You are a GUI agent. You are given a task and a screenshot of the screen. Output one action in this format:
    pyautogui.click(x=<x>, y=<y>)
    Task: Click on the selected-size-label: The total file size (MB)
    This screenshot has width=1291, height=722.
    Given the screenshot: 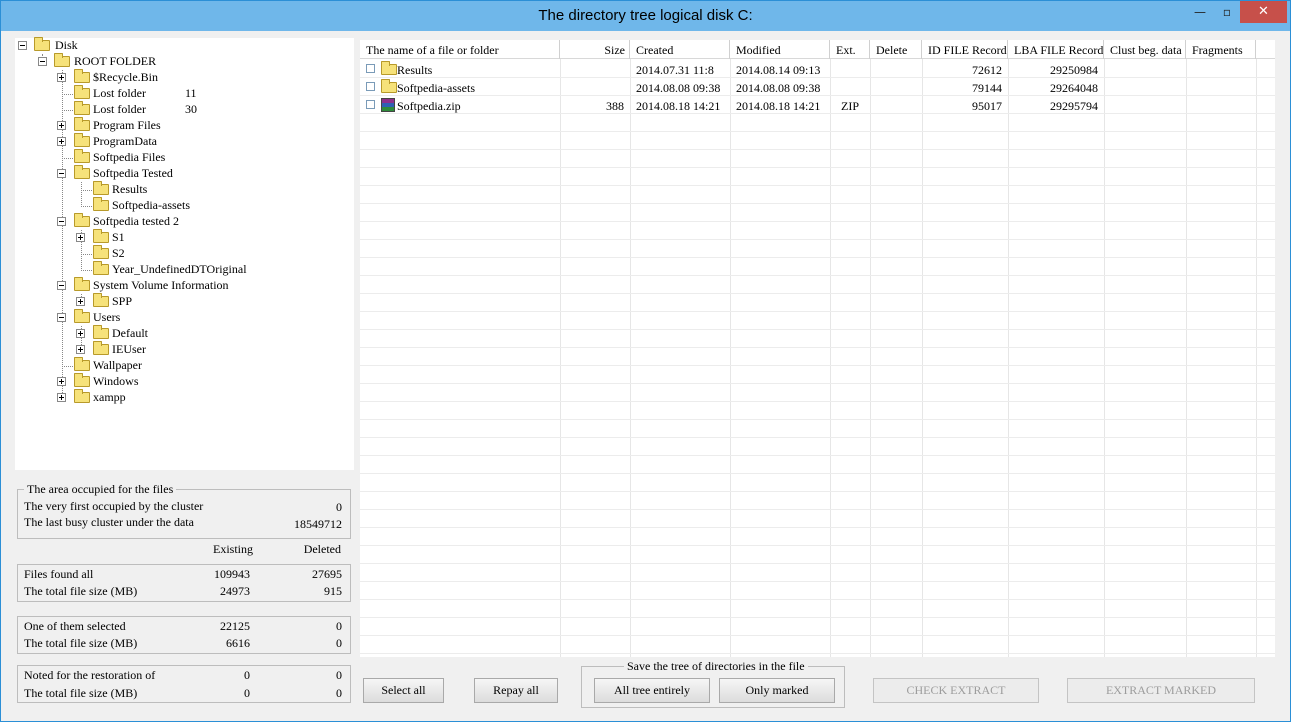 What is the action you would take?
    pyautogui.click(x=81, y=643)
    